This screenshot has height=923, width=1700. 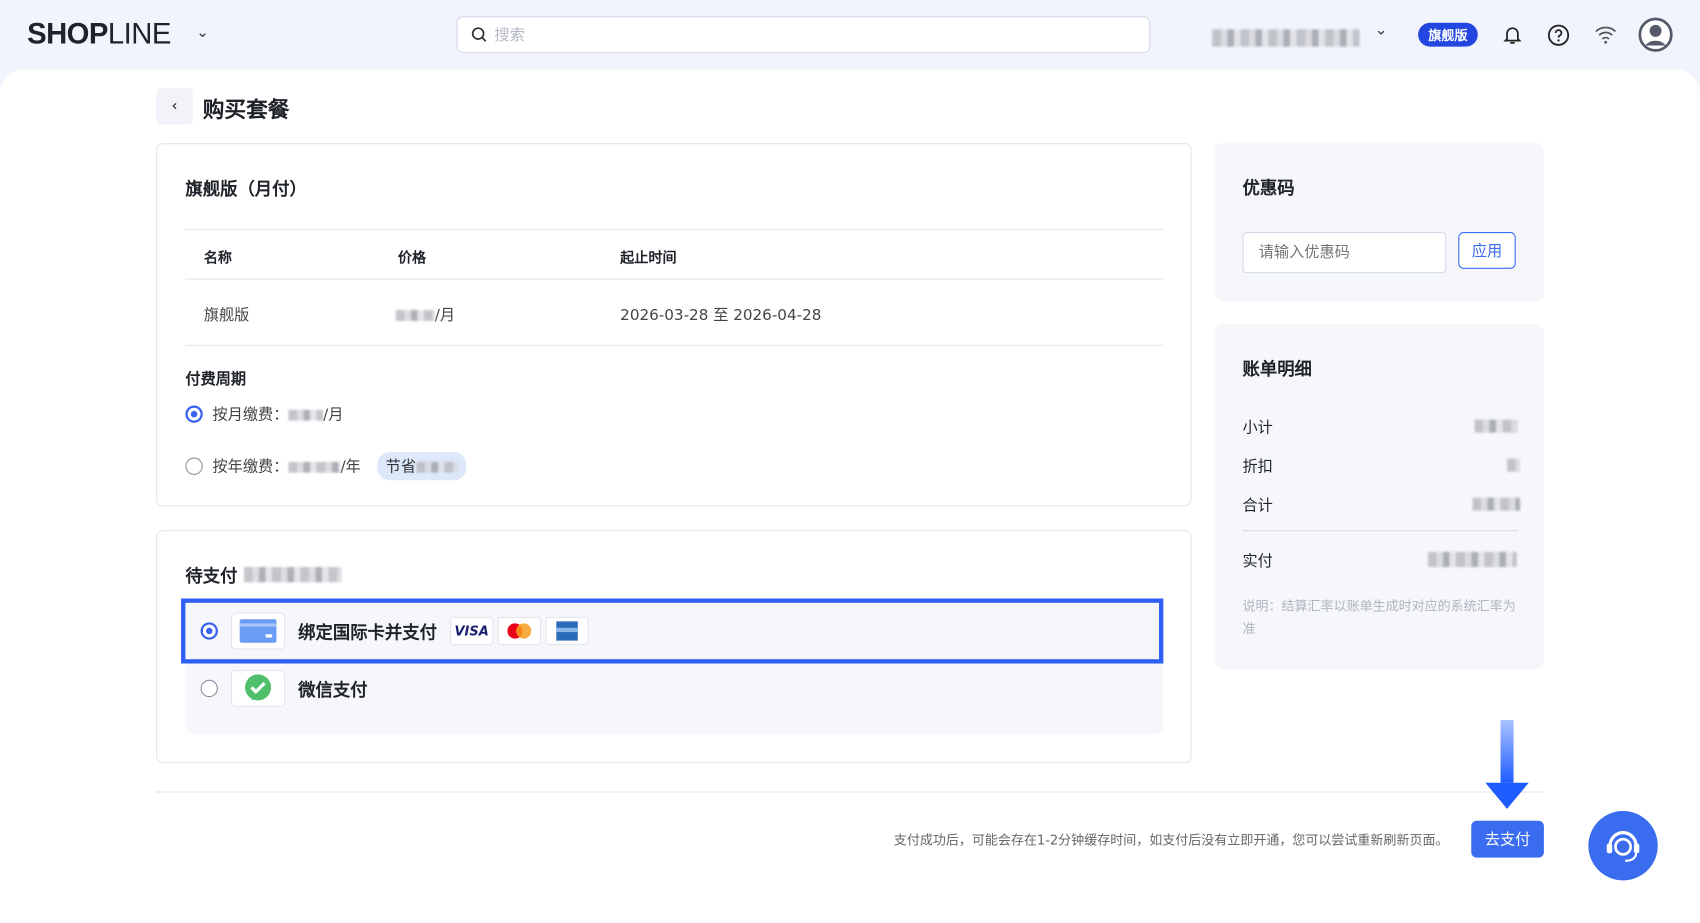 I want to click on discount-value-redacted, so click(x=1514, y=465).